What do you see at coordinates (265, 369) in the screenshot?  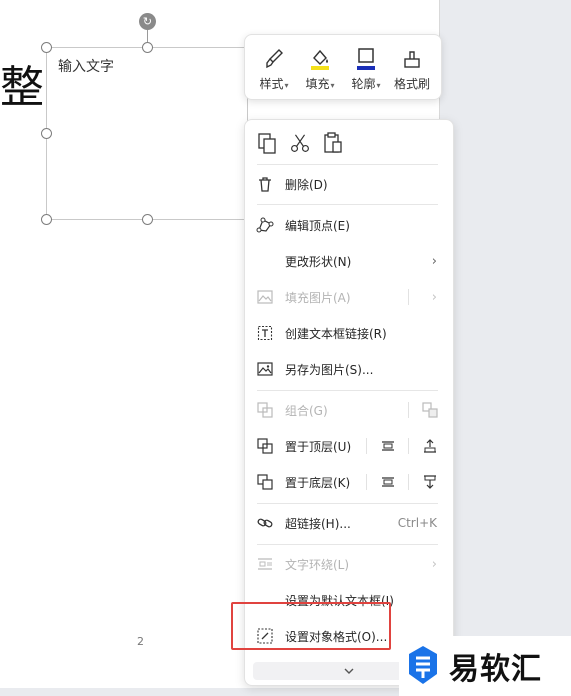 I see `image-icon` at bounding box center [265, 369].